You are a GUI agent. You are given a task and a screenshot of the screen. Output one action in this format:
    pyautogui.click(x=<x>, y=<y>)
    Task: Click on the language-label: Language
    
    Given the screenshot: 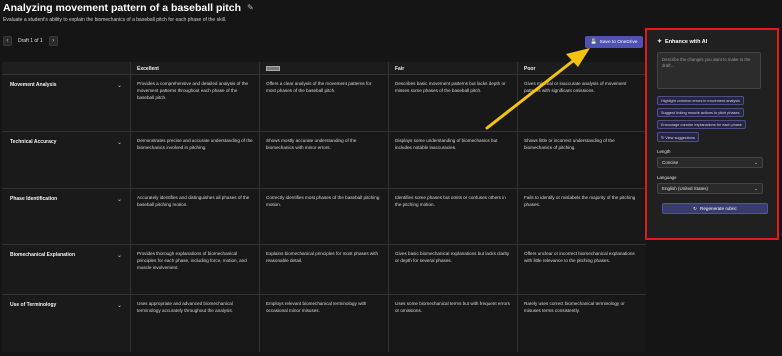 What is the action you would take?
    pyautogui.click(x=667, y=177)
    